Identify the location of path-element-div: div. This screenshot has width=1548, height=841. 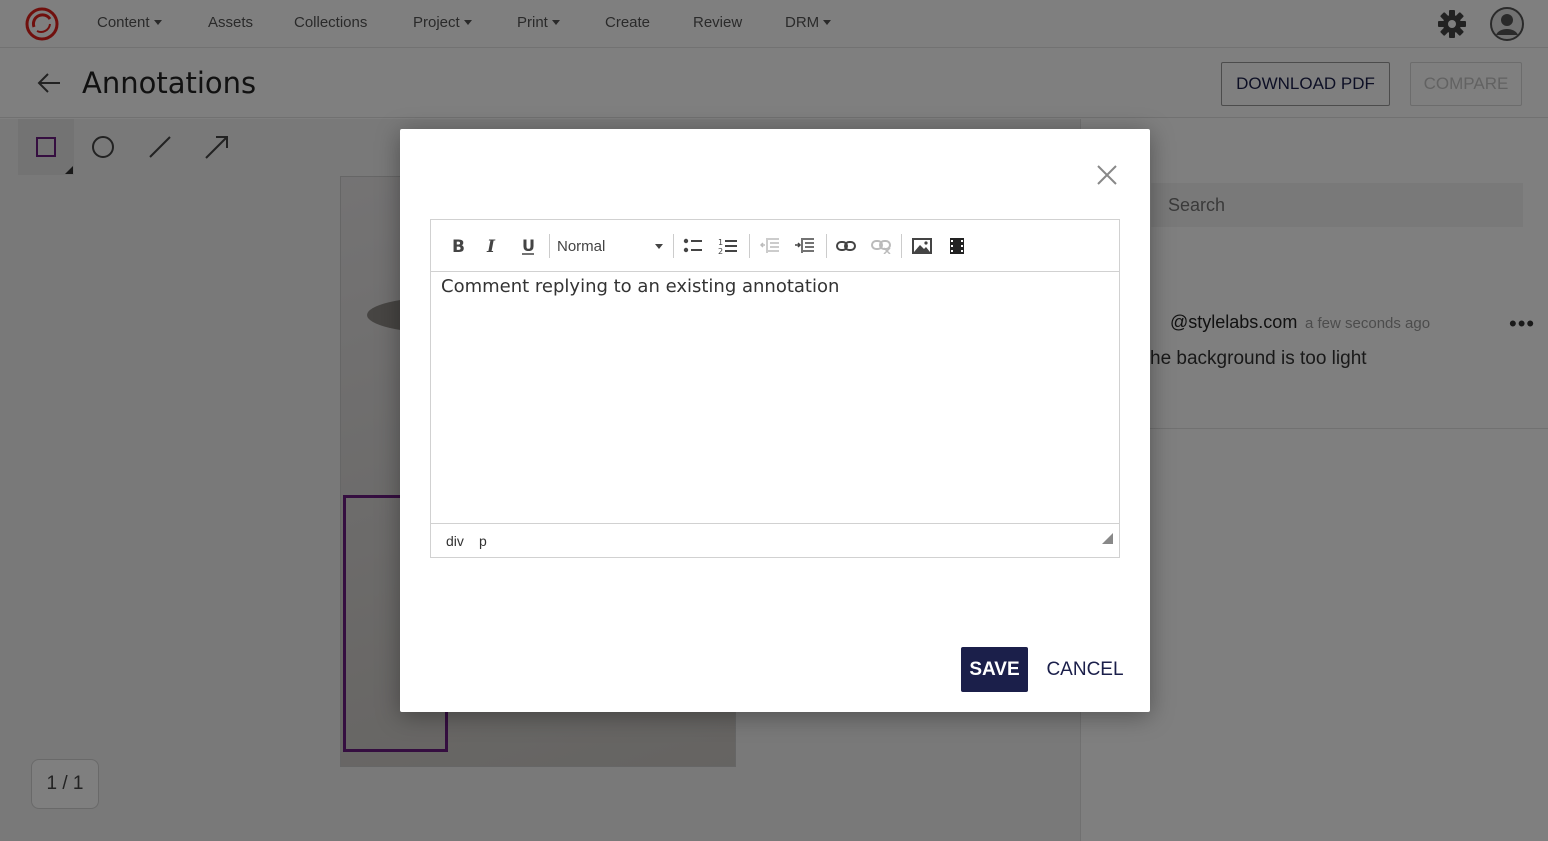
(455, 541).